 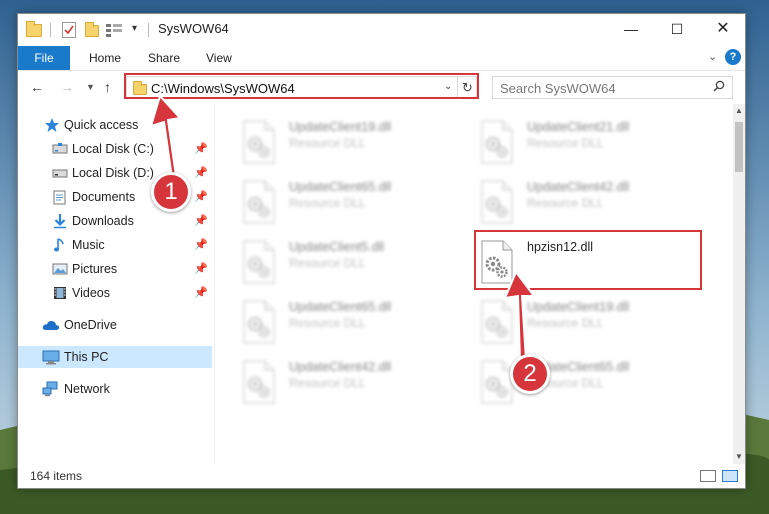 I want to click on sidebar-item-label: Pictures, so click(x=95, y=269).